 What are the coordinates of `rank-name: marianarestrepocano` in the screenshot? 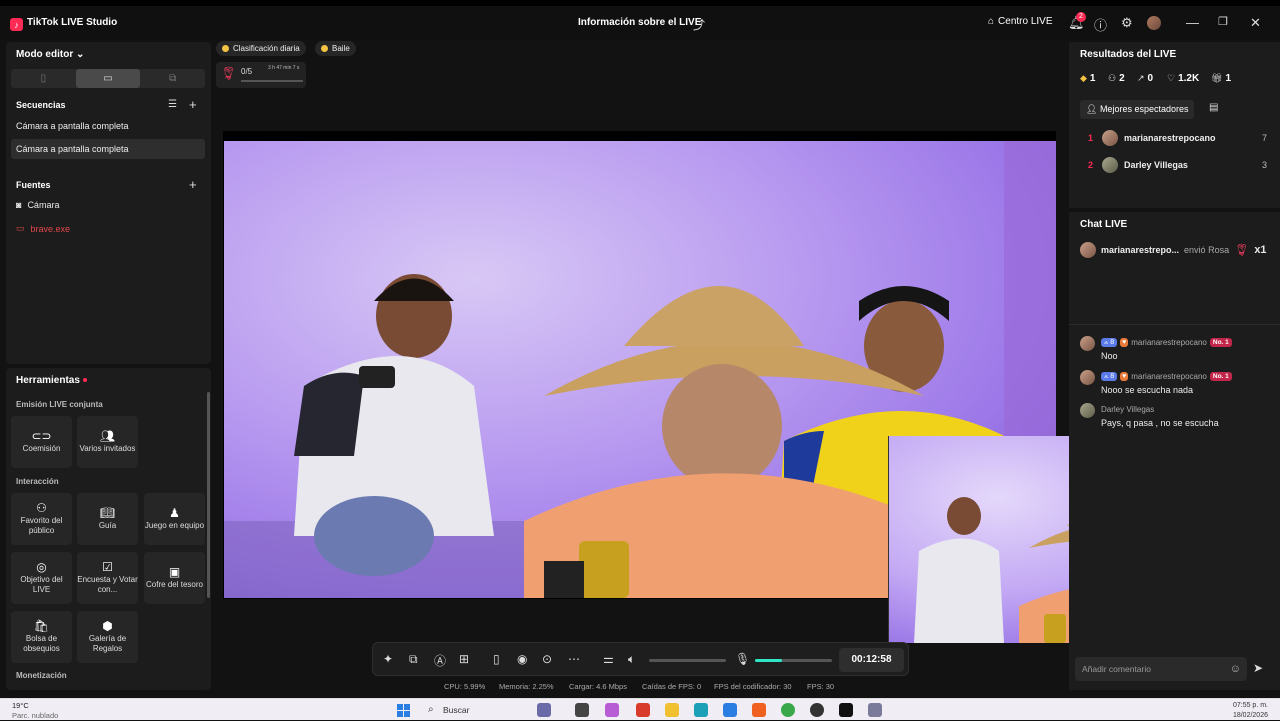 It's located at (1170, 138).